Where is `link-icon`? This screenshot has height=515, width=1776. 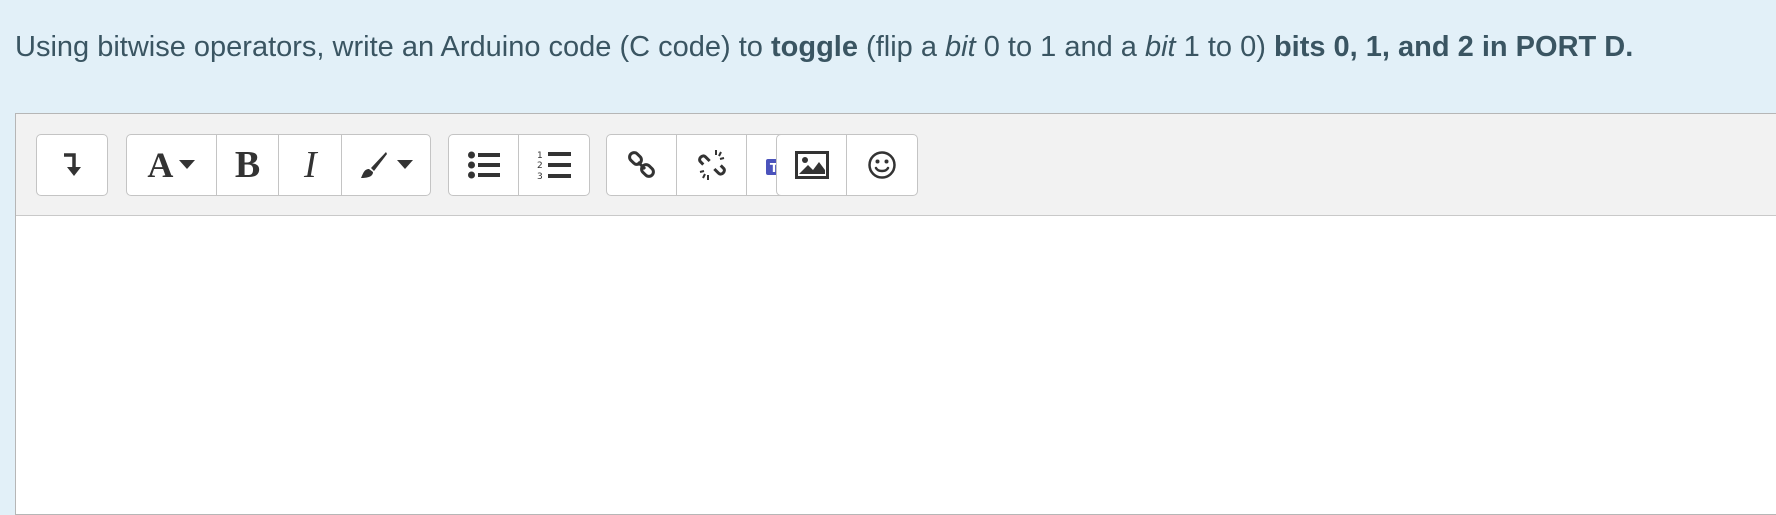 link-icon is located at coordinates (642, 165).